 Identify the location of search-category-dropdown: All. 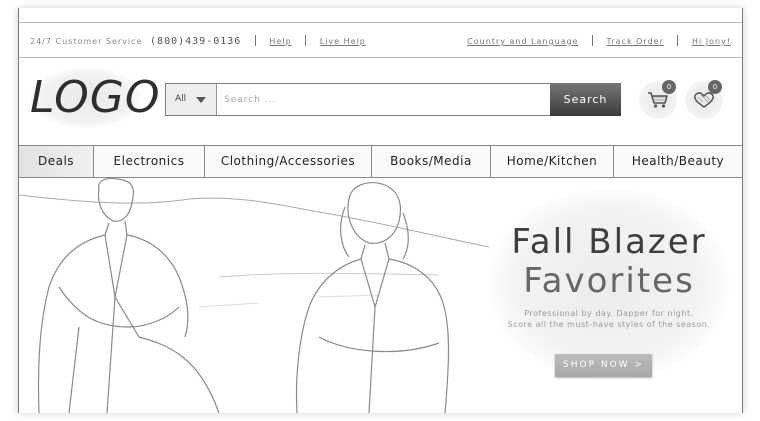
(191, 99).